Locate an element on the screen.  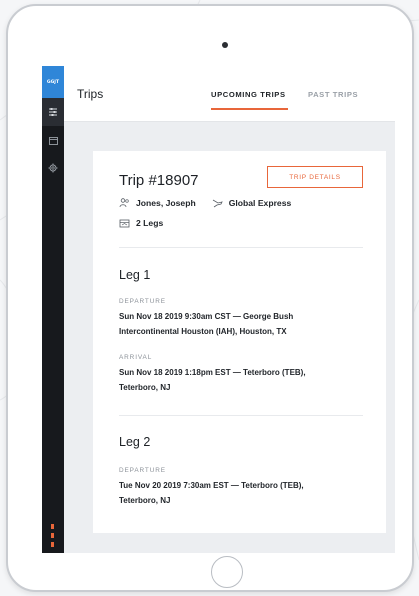
tab-upcoming-trips: UPCOMING TRIPS is located at coordinates (248, 94).